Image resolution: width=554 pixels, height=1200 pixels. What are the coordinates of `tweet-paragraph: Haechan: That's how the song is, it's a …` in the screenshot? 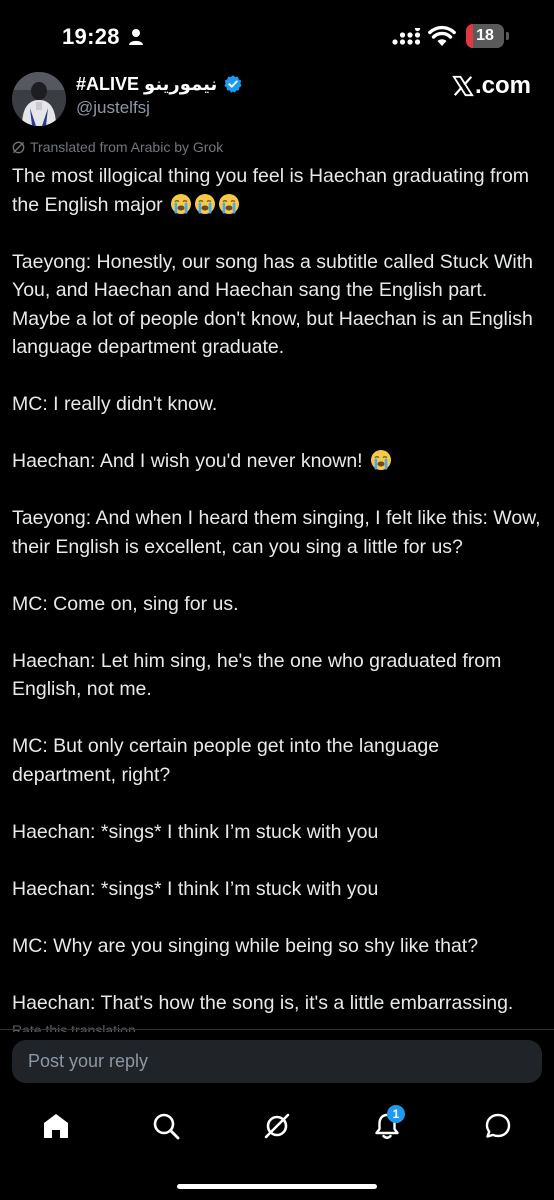 It's located at (263, 1002).